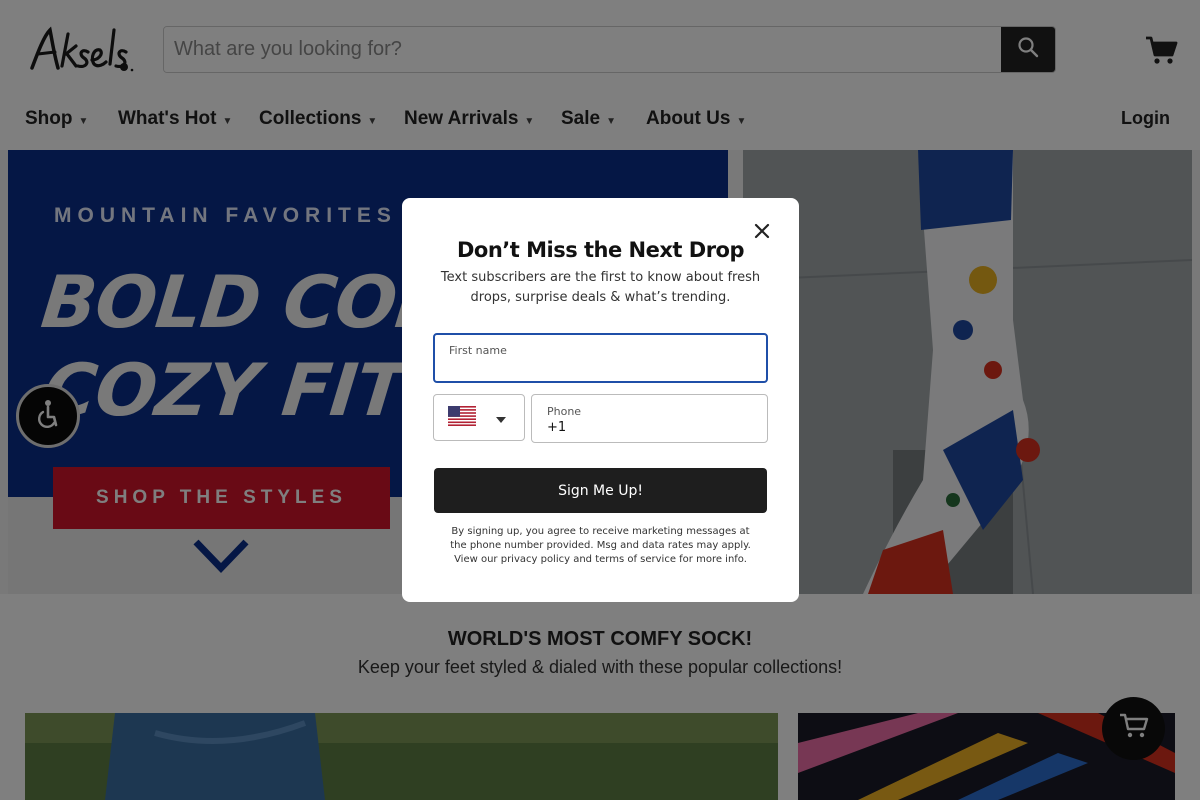 This screenshot has width=1200, height=800. What do you see at coordinates (600, 250) in the screenshot?
I see `modal-title: Don’t Miss the Next Drop` at bounding box center [600, 250].